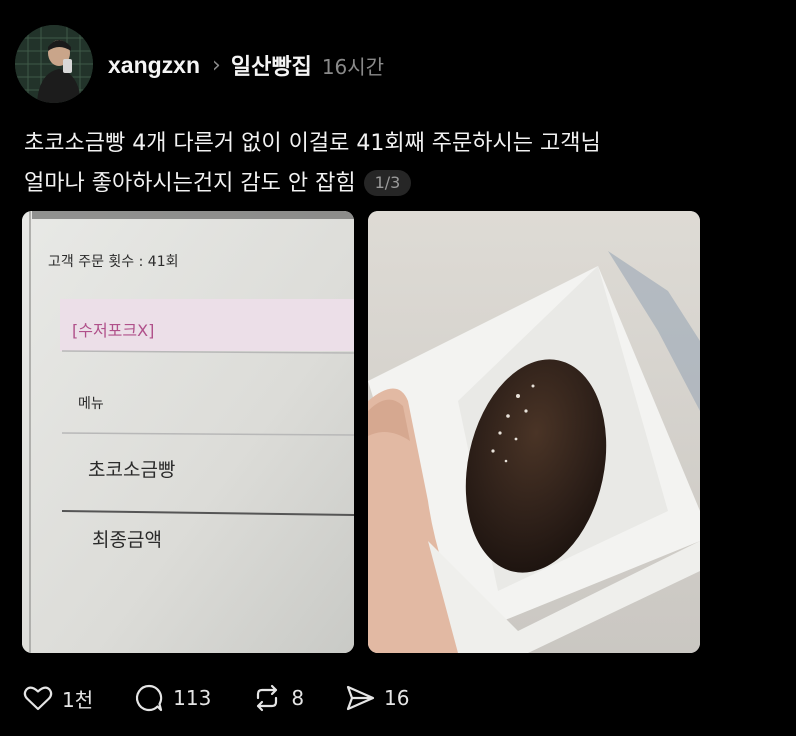 This screenshot has height=736, width=796. I want to click on heart-icon, so click(38, 698).